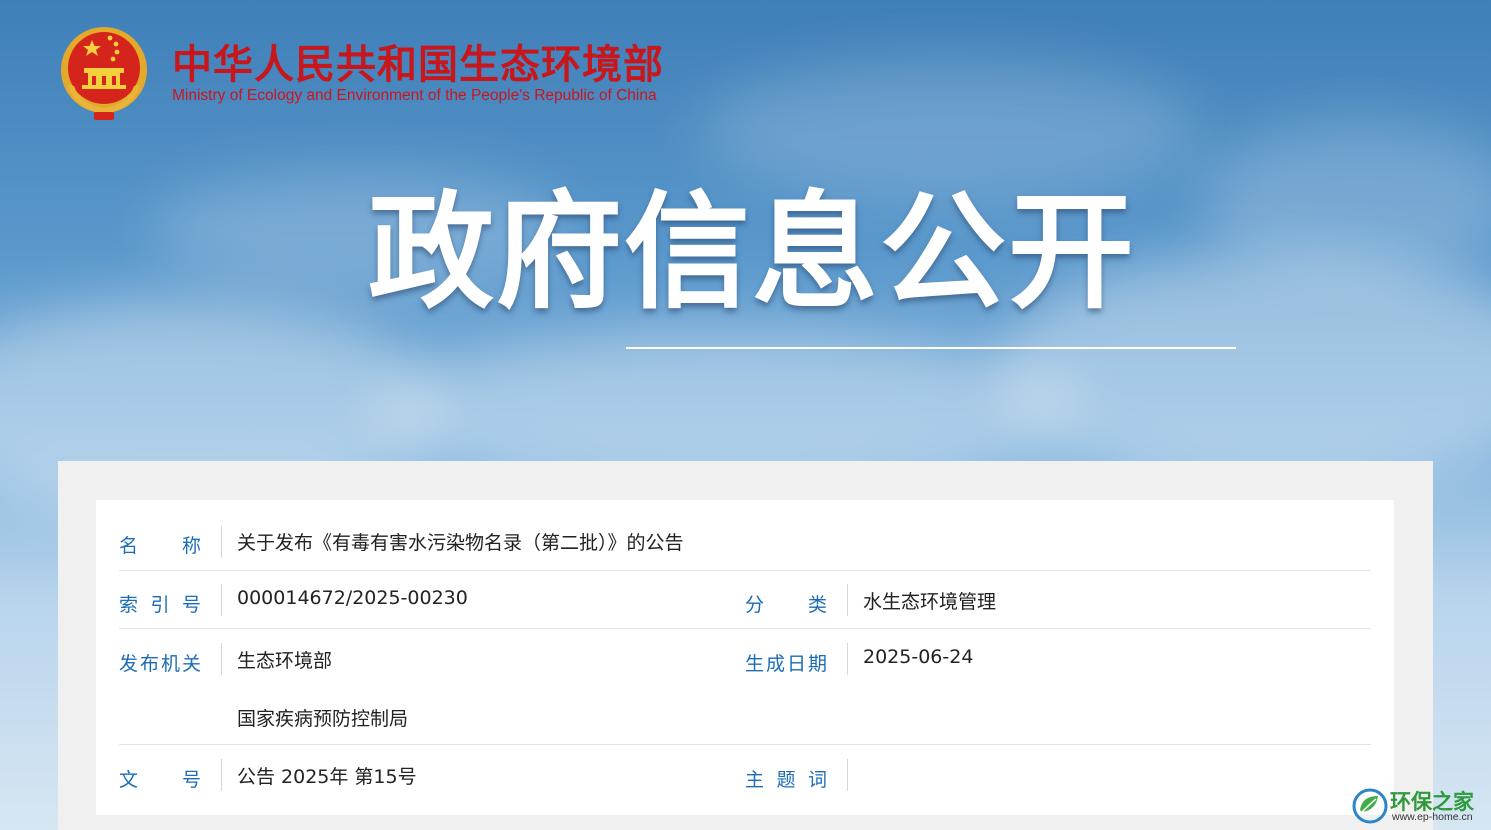  What do you see at coordinates (786, 605) in the screenshot?
I see `category-label: 分类` at bounding box center [786, 605].